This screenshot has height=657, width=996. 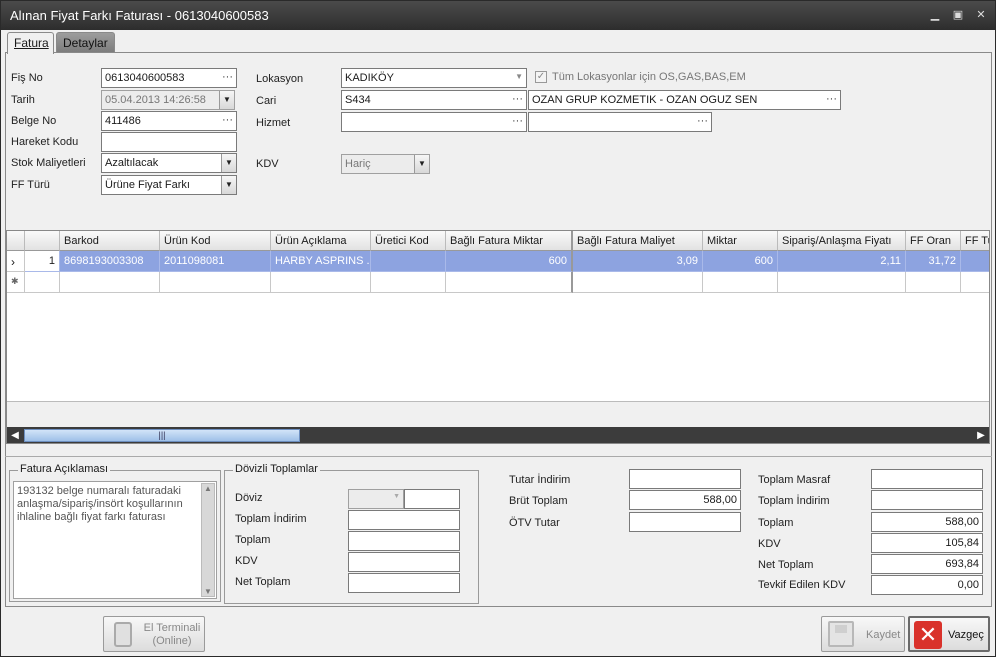 What do you see at coordinates (432, 499) in the screenshot?
I see `doviz-kur-field` at bounding box center [432, 499].